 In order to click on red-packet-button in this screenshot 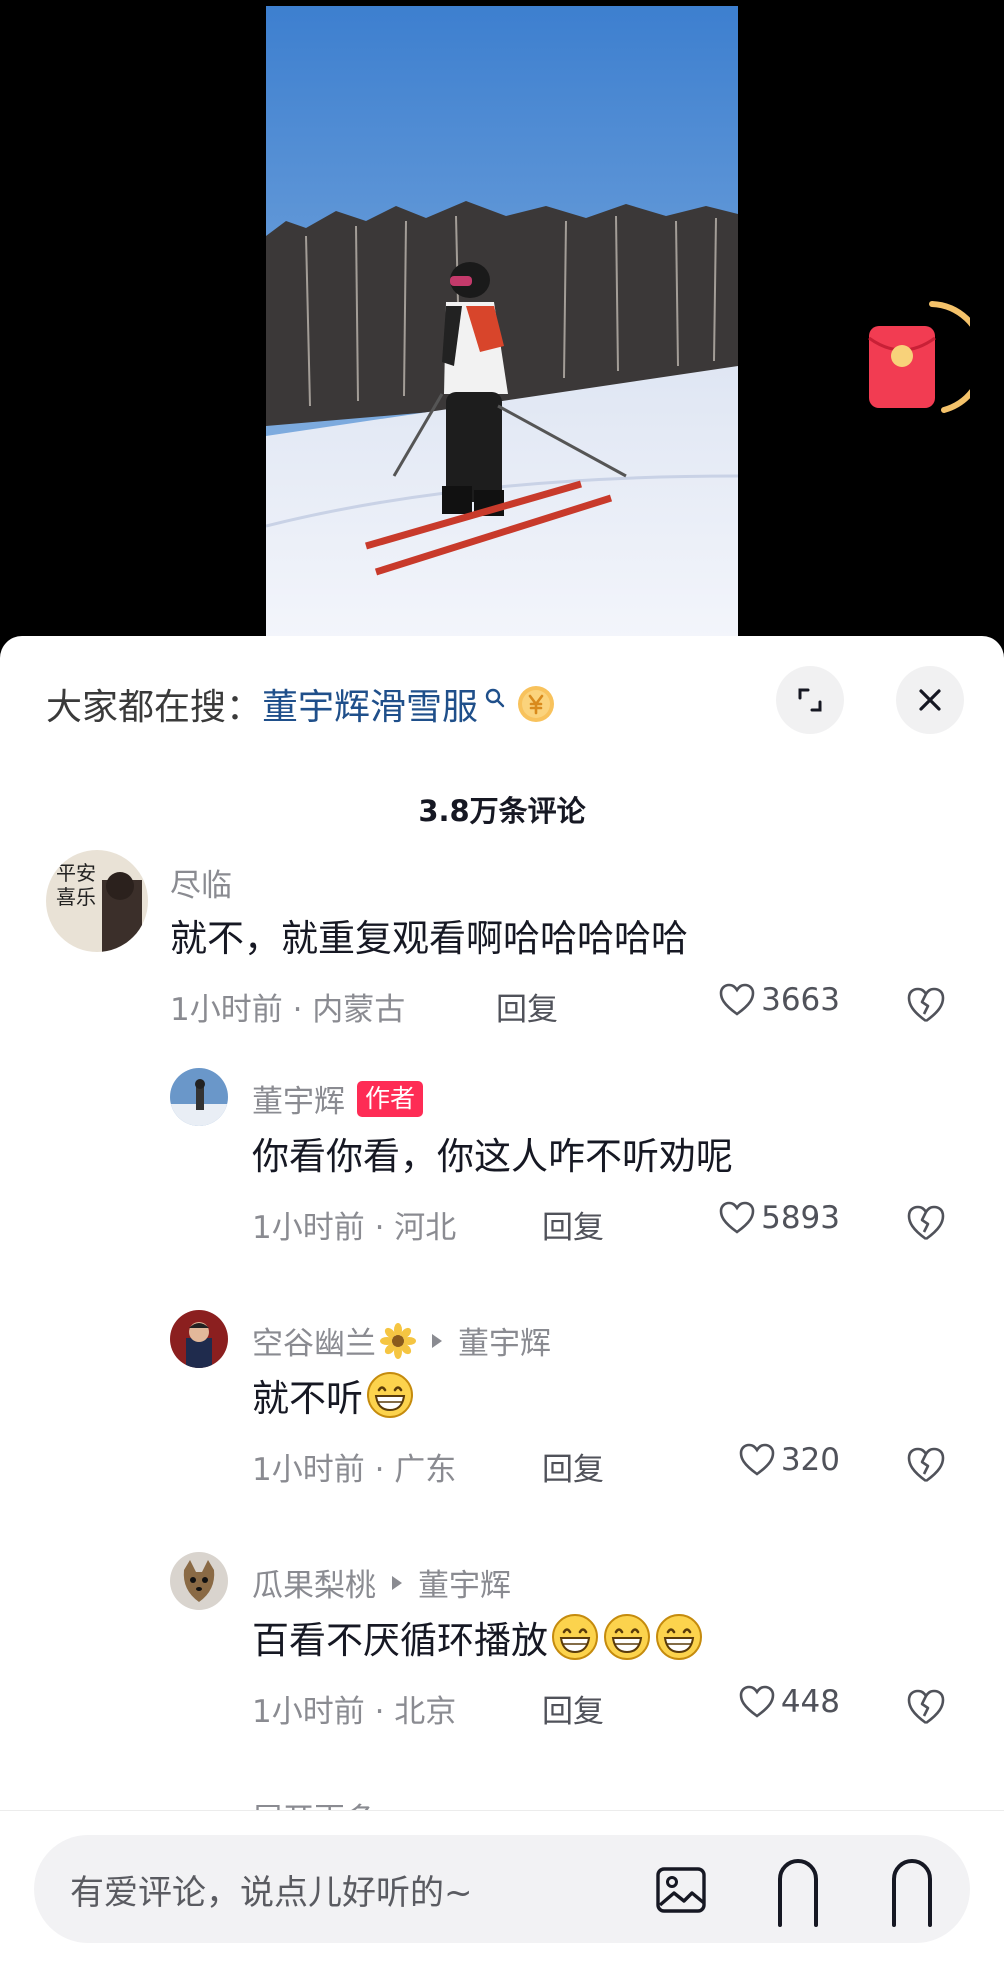, I will do `click(918, 359)`.